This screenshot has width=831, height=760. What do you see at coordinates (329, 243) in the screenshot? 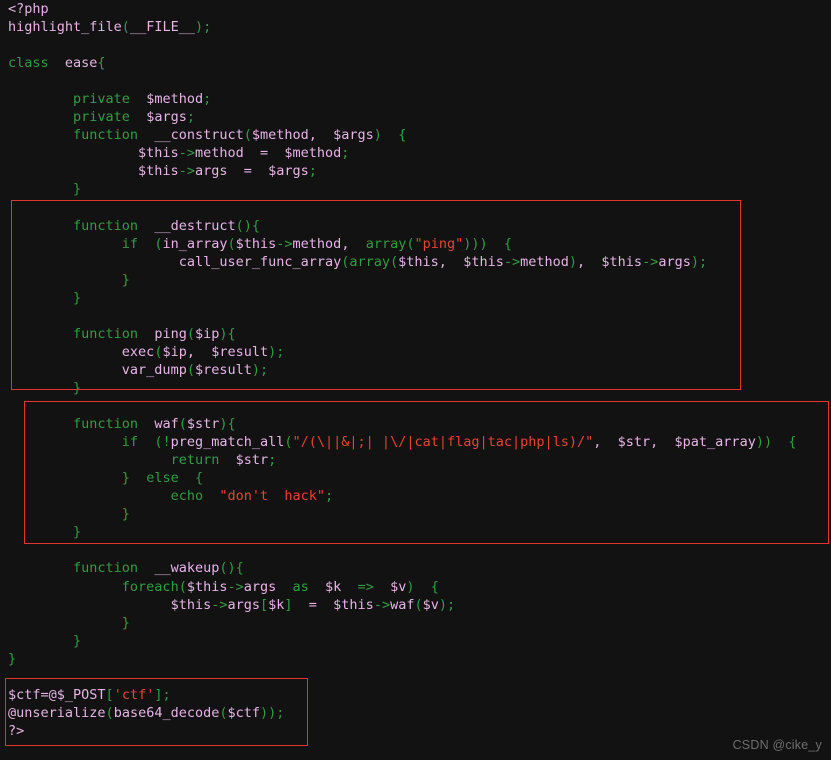
I see `code-token-def: method,` at bounding box center [329, 243].